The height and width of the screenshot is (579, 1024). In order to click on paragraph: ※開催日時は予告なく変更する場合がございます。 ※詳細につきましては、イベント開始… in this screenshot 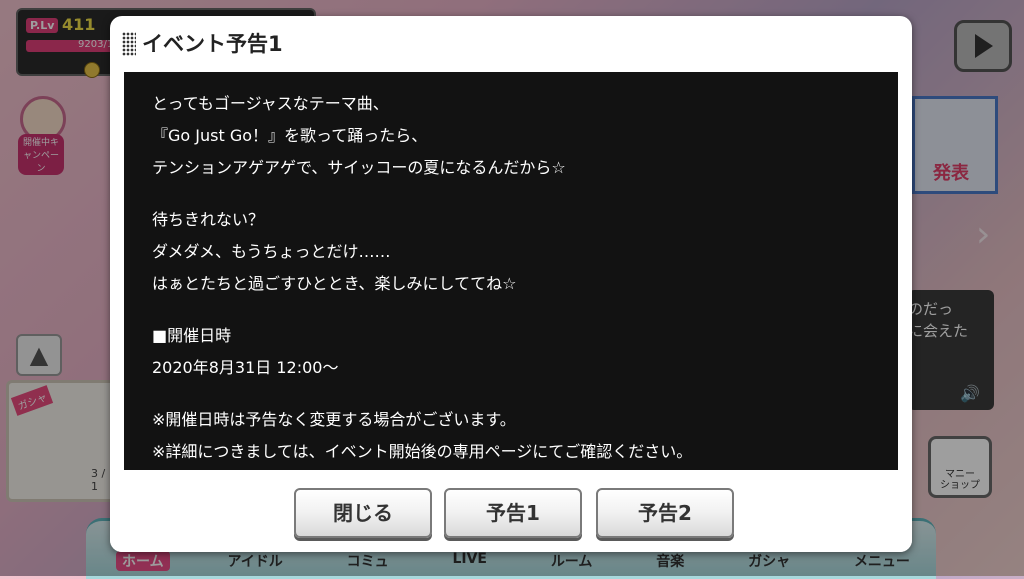, I will do `click(422, 436)`.